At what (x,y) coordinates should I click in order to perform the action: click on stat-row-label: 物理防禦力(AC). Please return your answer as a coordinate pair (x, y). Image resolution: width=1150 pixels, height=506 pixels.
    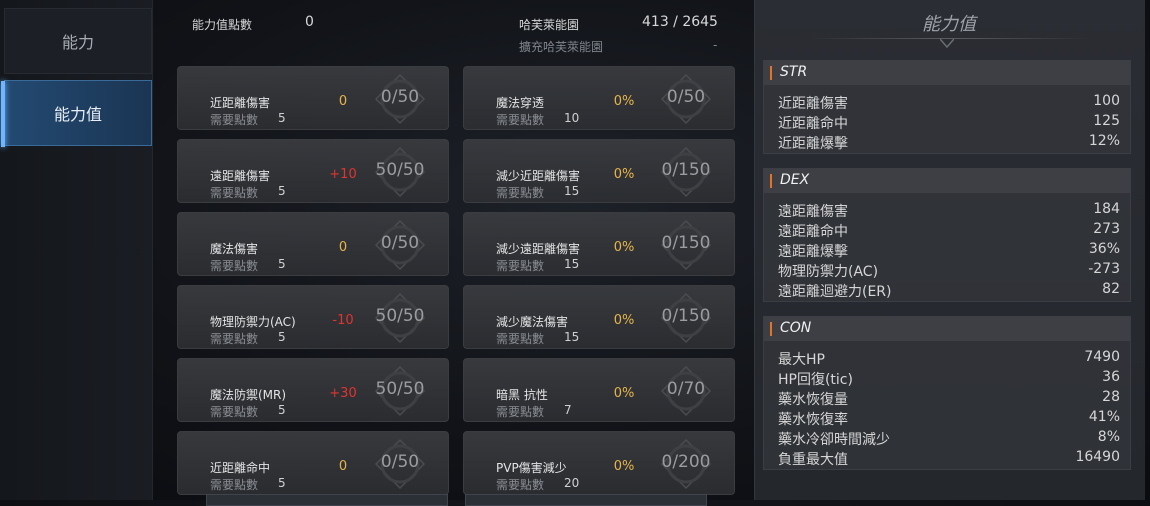
    Looking at the image, I should click on (828, 272).